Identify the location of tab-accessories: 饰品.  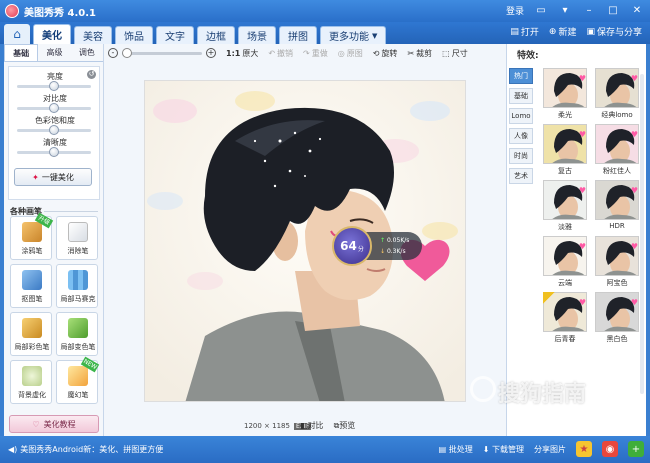
(134, 35).